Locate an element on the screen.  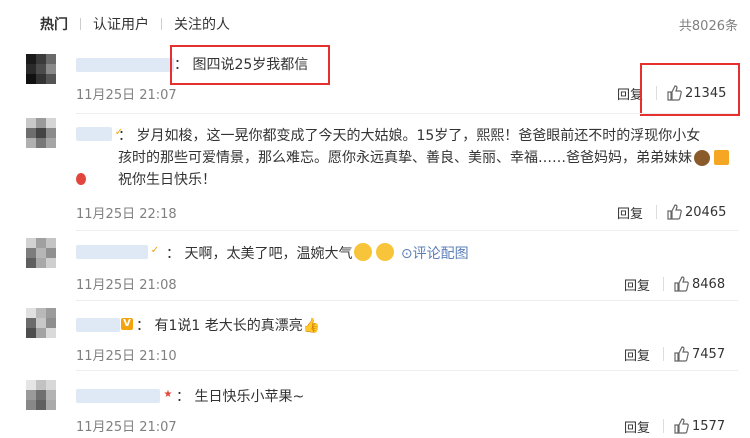
comment-time: 11月25日 21:10 is located at coordinates (126, 356).